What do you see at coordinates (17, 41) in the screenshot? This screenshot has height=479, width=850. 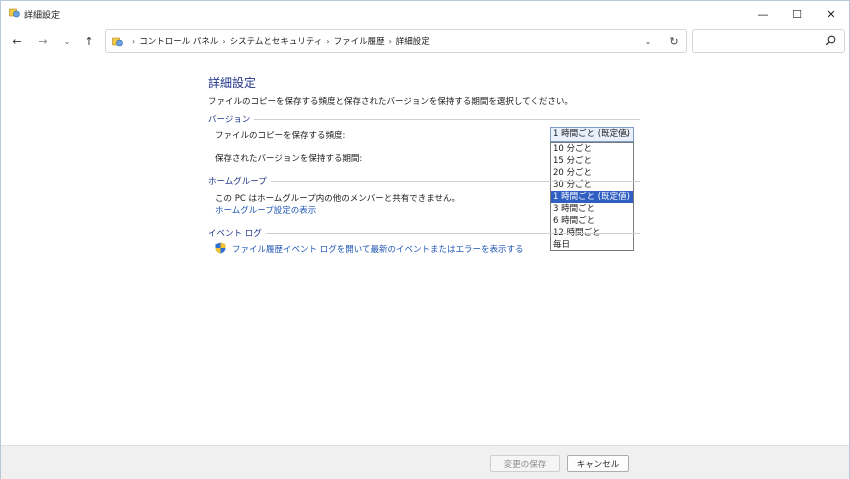 I see `back-arrow-icon: ←` at bounding box center [17, 41].